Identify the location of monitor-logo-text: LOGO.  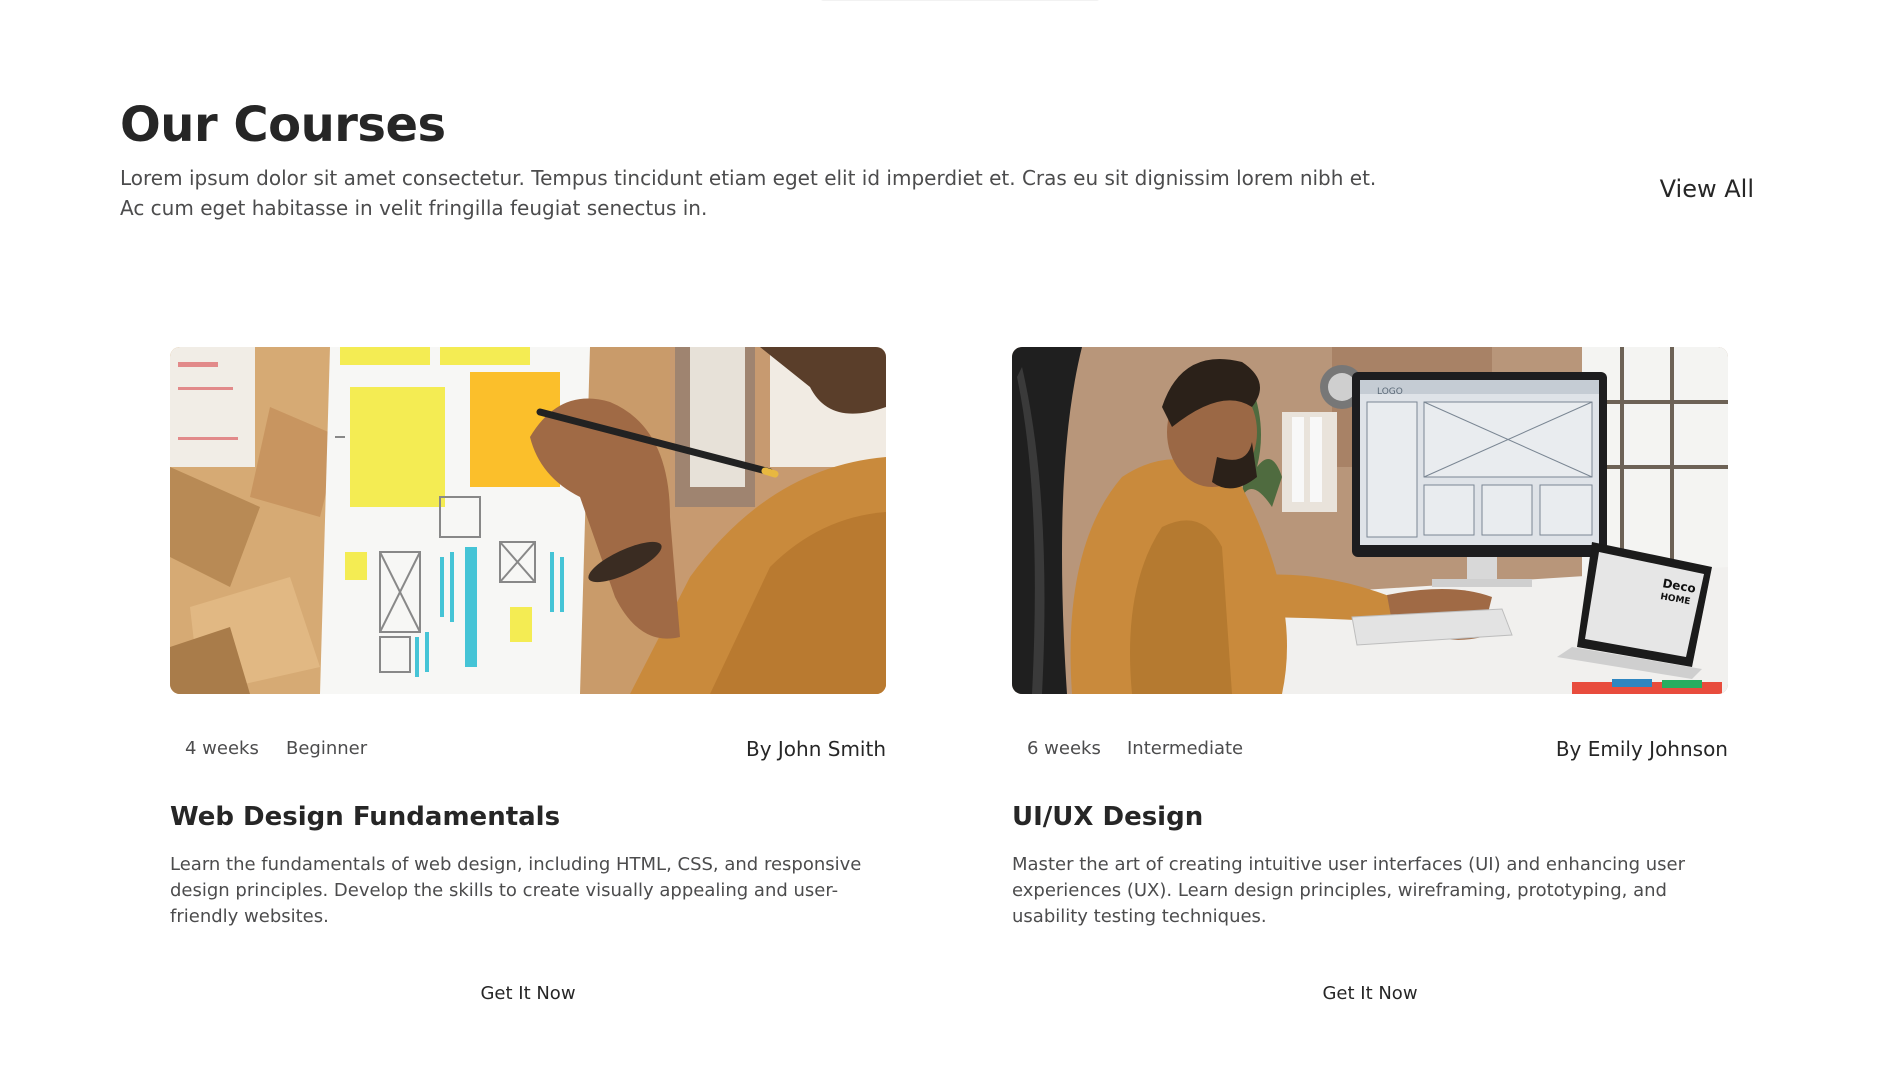
(1390, 392).